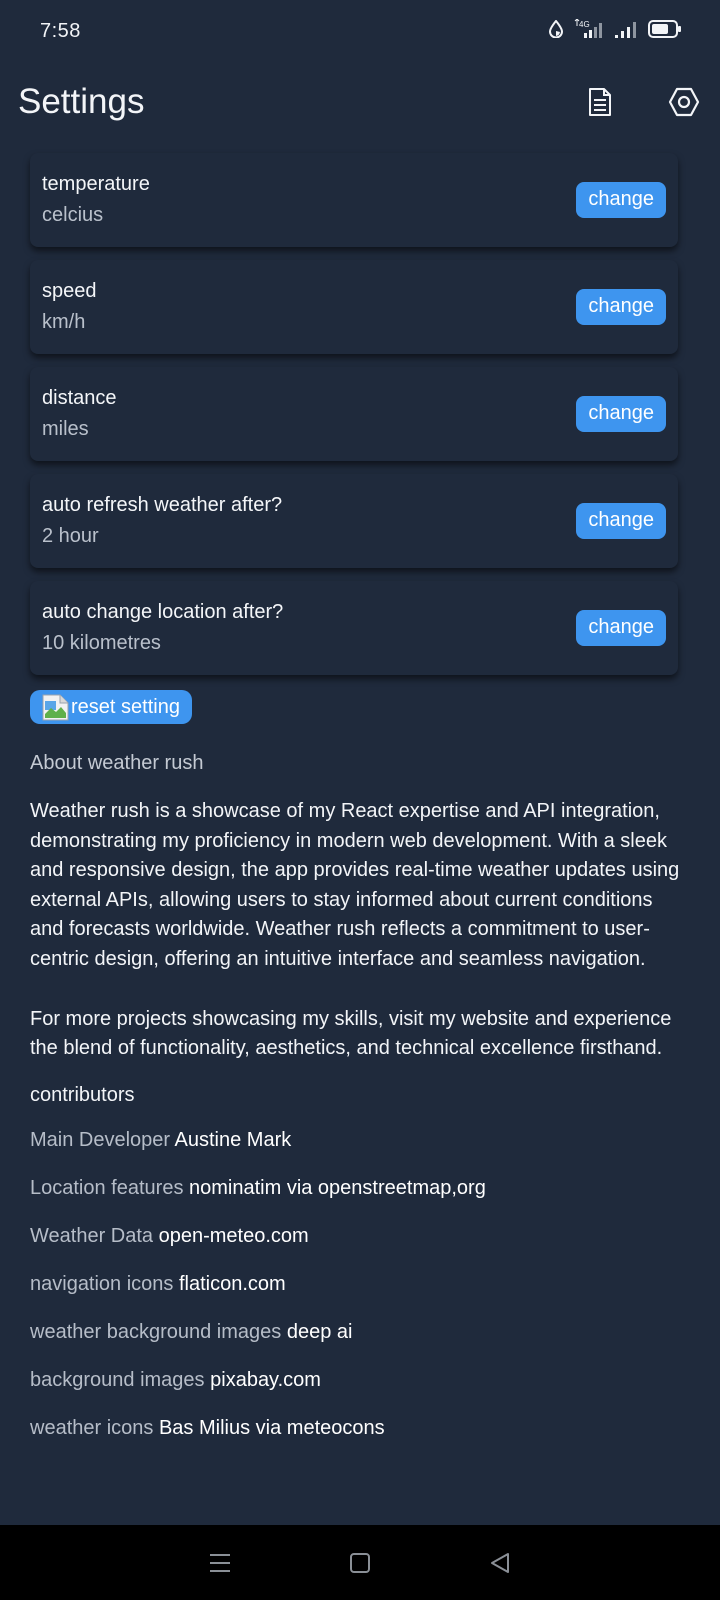 The image size is (720, 1600). I want to click on credit-name: Bas Milius via meteocons, so click(271, 1427).